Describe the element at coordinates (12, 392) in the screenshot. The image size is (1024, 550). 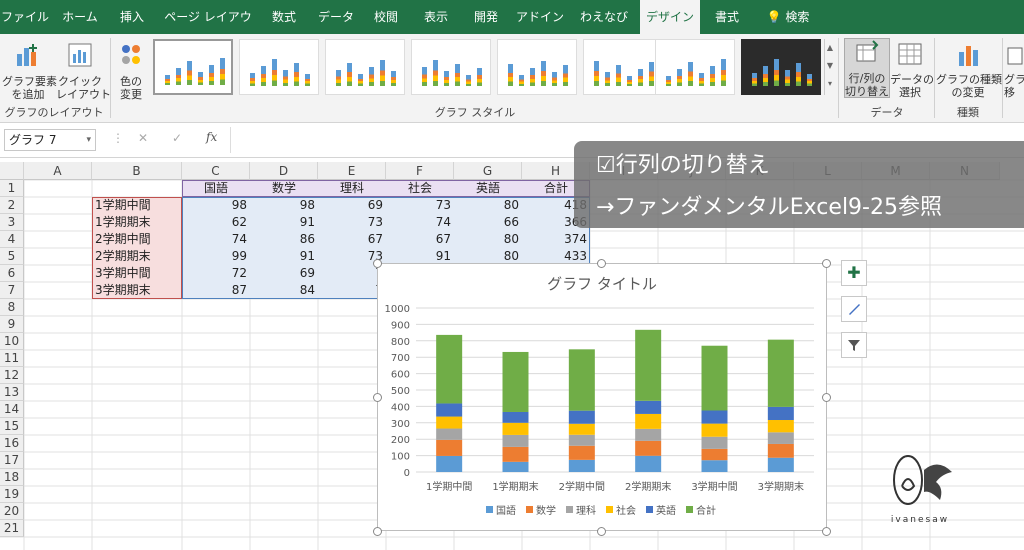
I see `row-header-13: 13` at that location.